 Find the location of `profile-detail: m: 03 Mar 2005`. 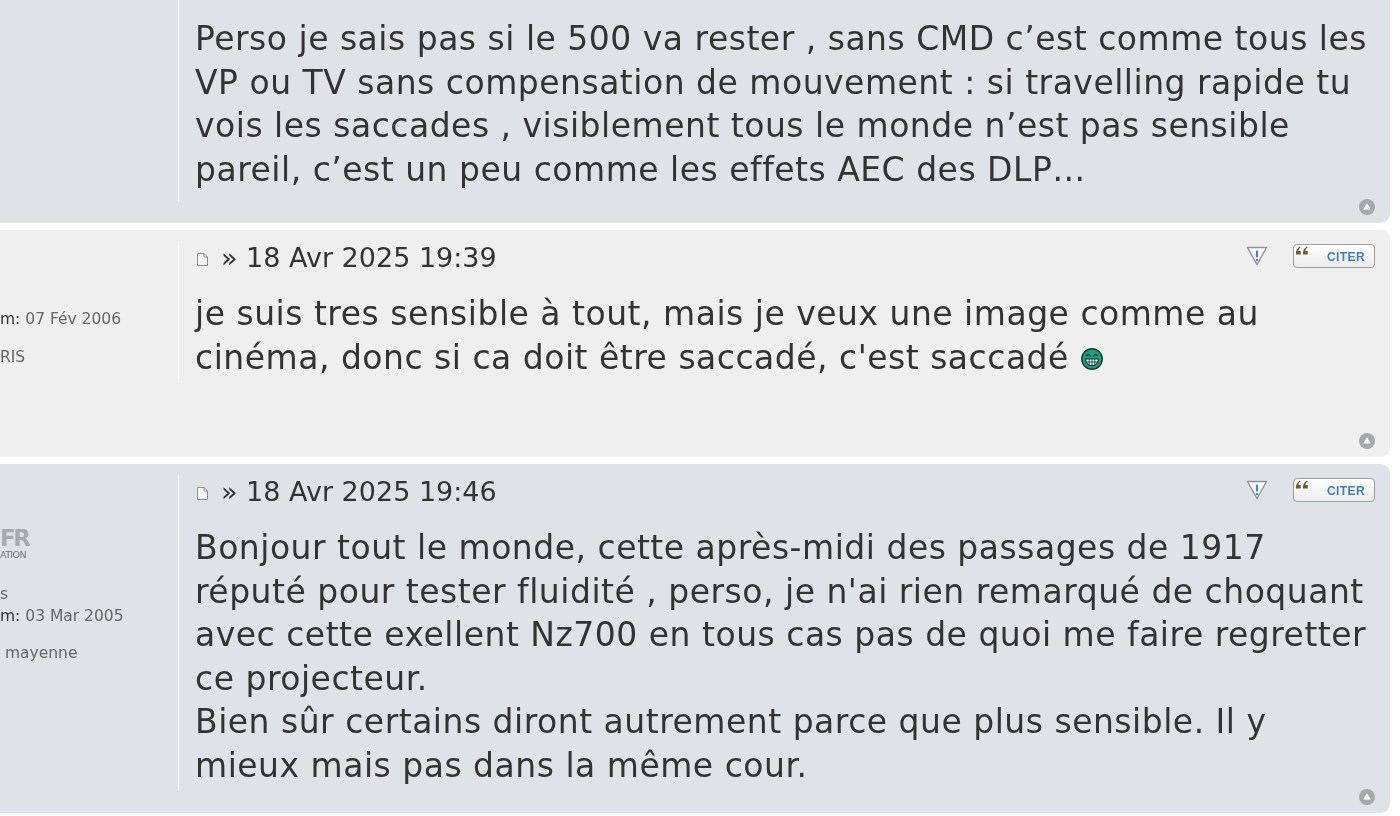

profile-detail: m: 03 Mar 2005 is located at coordinates (62, 616).